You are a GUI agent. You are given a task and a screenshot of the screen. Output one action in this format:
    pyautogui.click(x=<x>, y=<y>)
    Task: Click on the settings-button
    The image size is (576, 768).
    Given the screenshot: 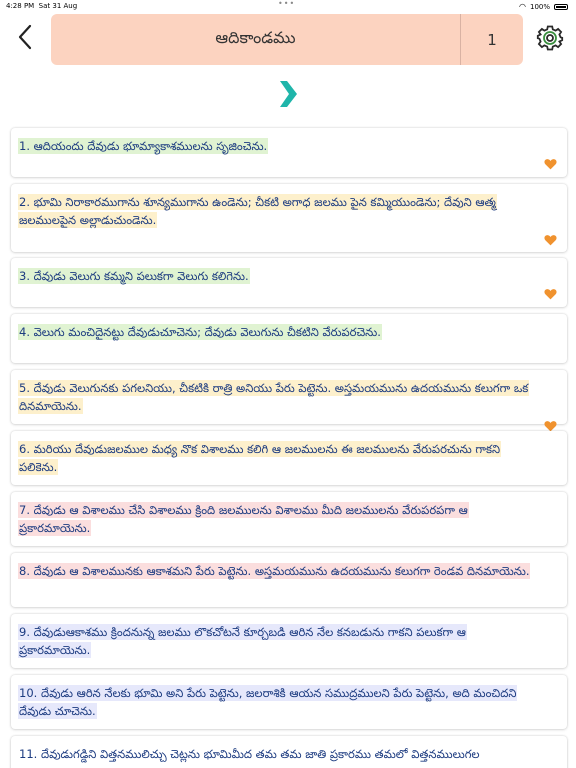 What is the action you would take?
    pyautogui.click(x=550, y=38)
    